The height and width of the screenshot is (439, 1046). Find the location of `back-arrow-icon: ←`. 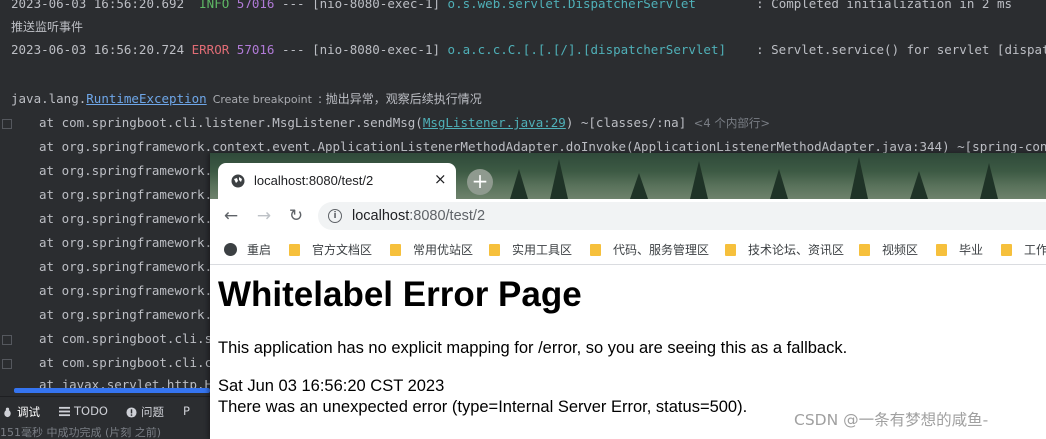

back-arrow-icon: ← is located at coordinates (231, 216).